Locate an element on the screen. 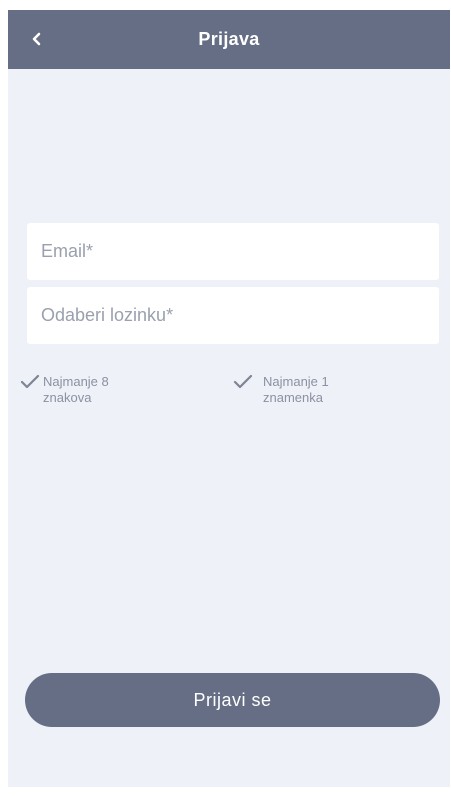 The height and width of the screenshot is (798, 451). chevron-left-icon is located at coordinates (36, 39).